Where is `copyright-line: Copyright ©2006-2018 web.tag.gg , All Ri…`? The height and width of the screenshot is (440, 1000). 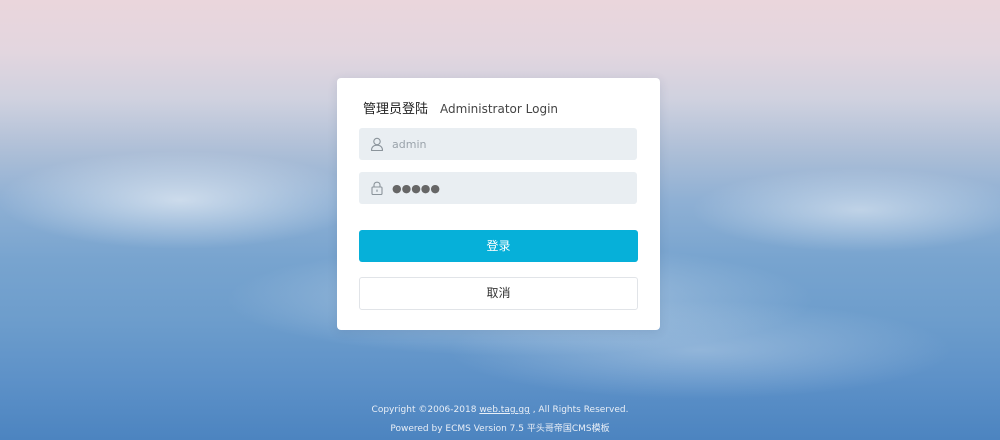 copyright-line: Copyright ©2006-2018 web.tag.gg , All Ri… is located at coordinates (500, 410).